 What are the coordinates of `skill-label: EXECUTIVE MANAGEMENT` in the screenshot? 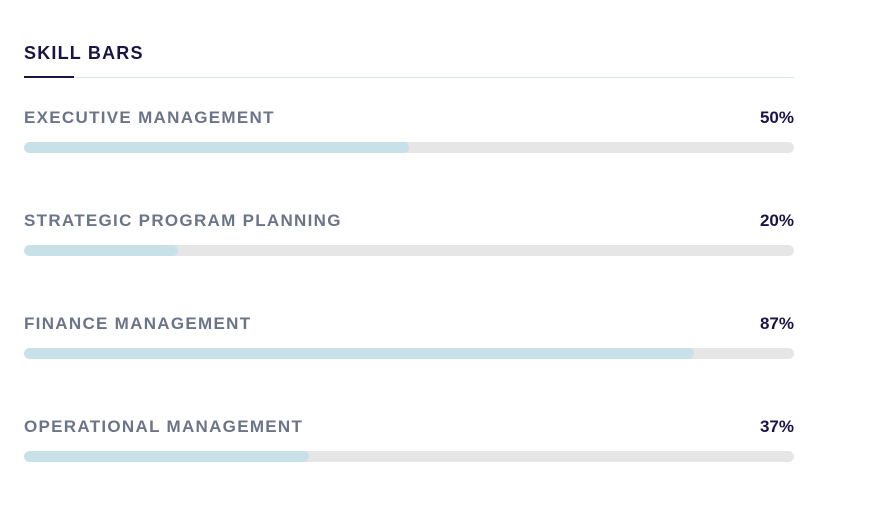 It's located at (149, 117).